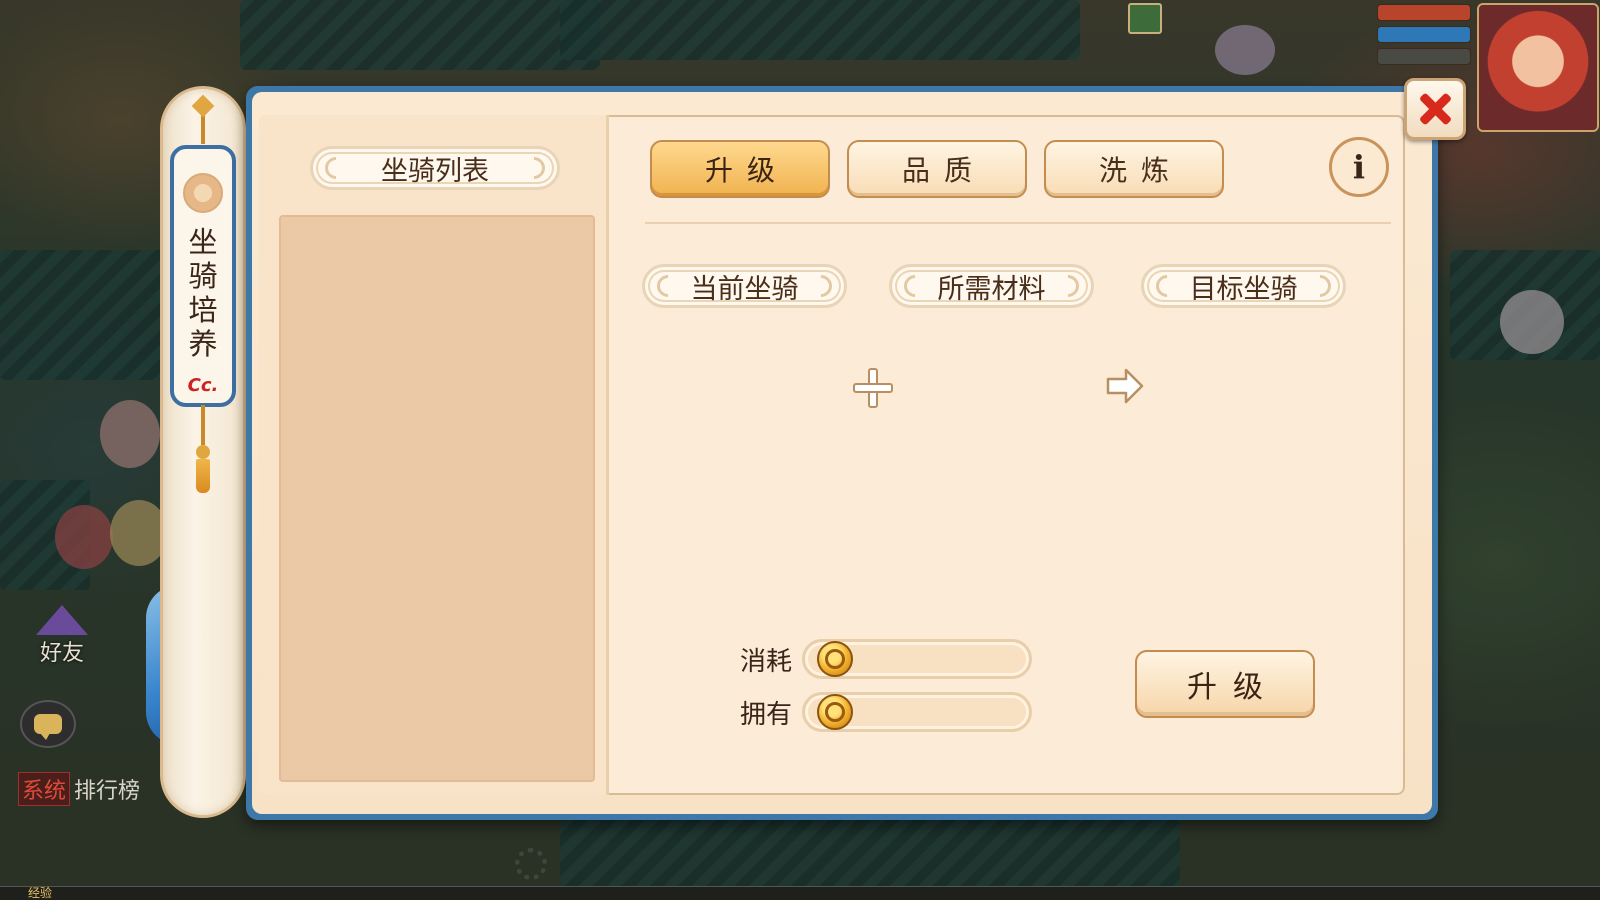  What do you see at coordinates (203, 118) in the screenshot?
I see `knot-ornament` at bounding box center [203, 118].